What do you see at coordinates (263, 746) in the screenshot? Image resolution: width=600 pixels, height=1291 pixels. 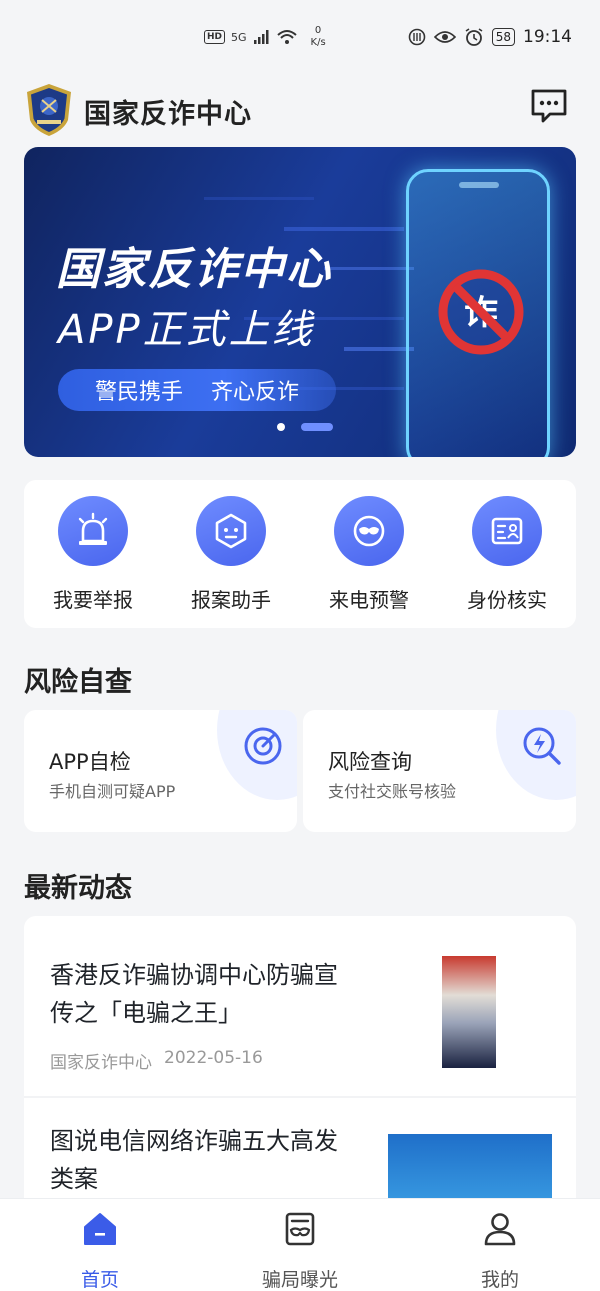 I see `target-icon` at bounding box center [263, 746].